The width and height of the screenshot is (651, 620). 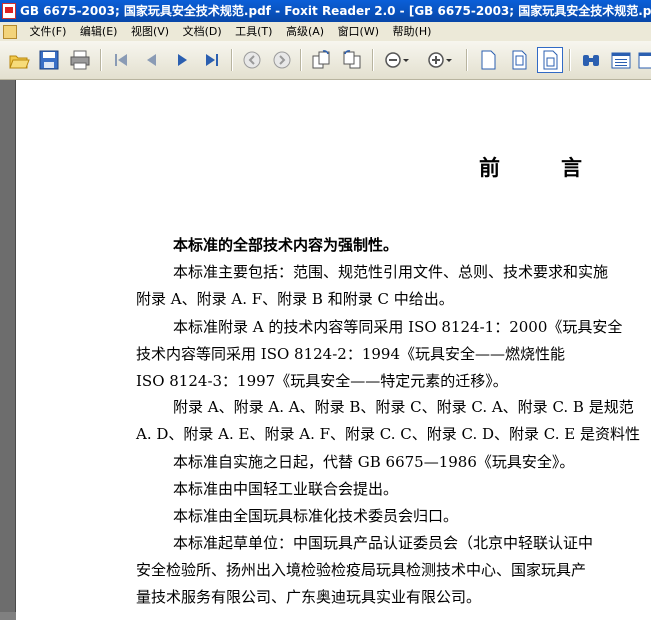 What do you see at coordinates (374, 462) in the screenshot?
I see `doc-line: 本标准自实施之日起，代替 GB 6675—1986《玩具安全》。` at bounding box center [374, 462].